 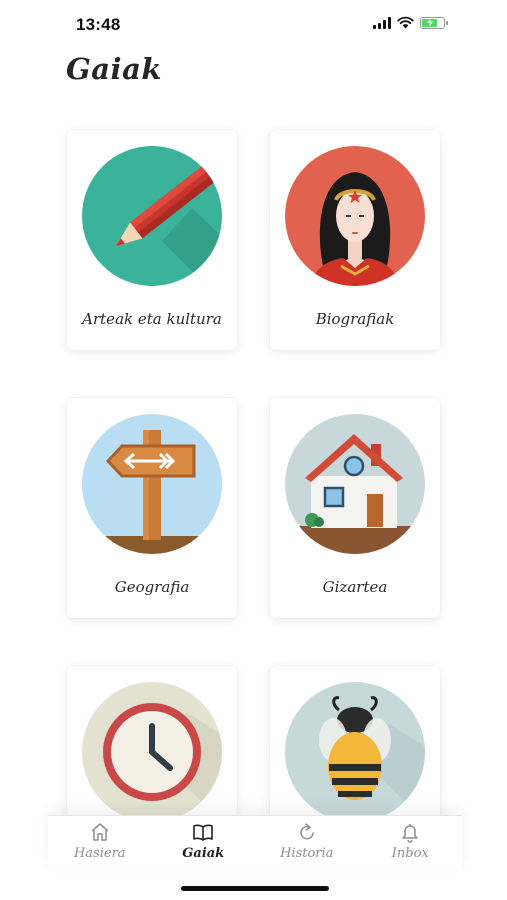 What do you see at coordinates (355, 216) in the screenshot?
I see `wonder-woman-icon` at bounding box center [355, 216].